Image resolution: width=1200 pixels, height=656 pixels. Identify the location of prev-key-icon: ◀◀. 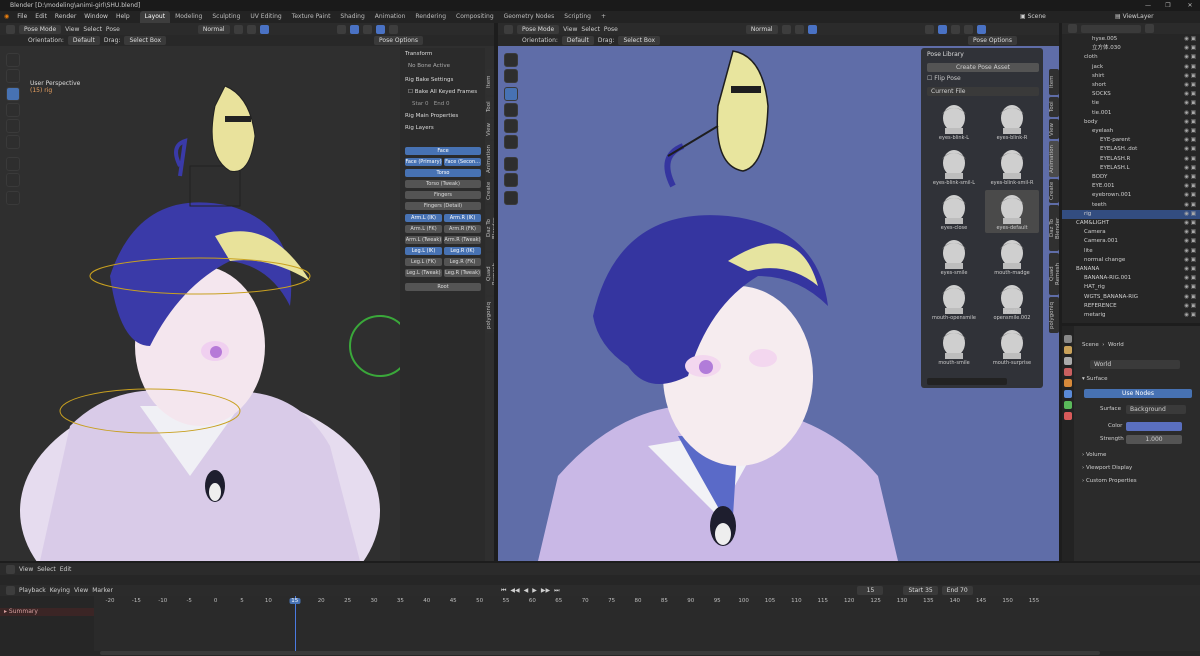
(514, 590).